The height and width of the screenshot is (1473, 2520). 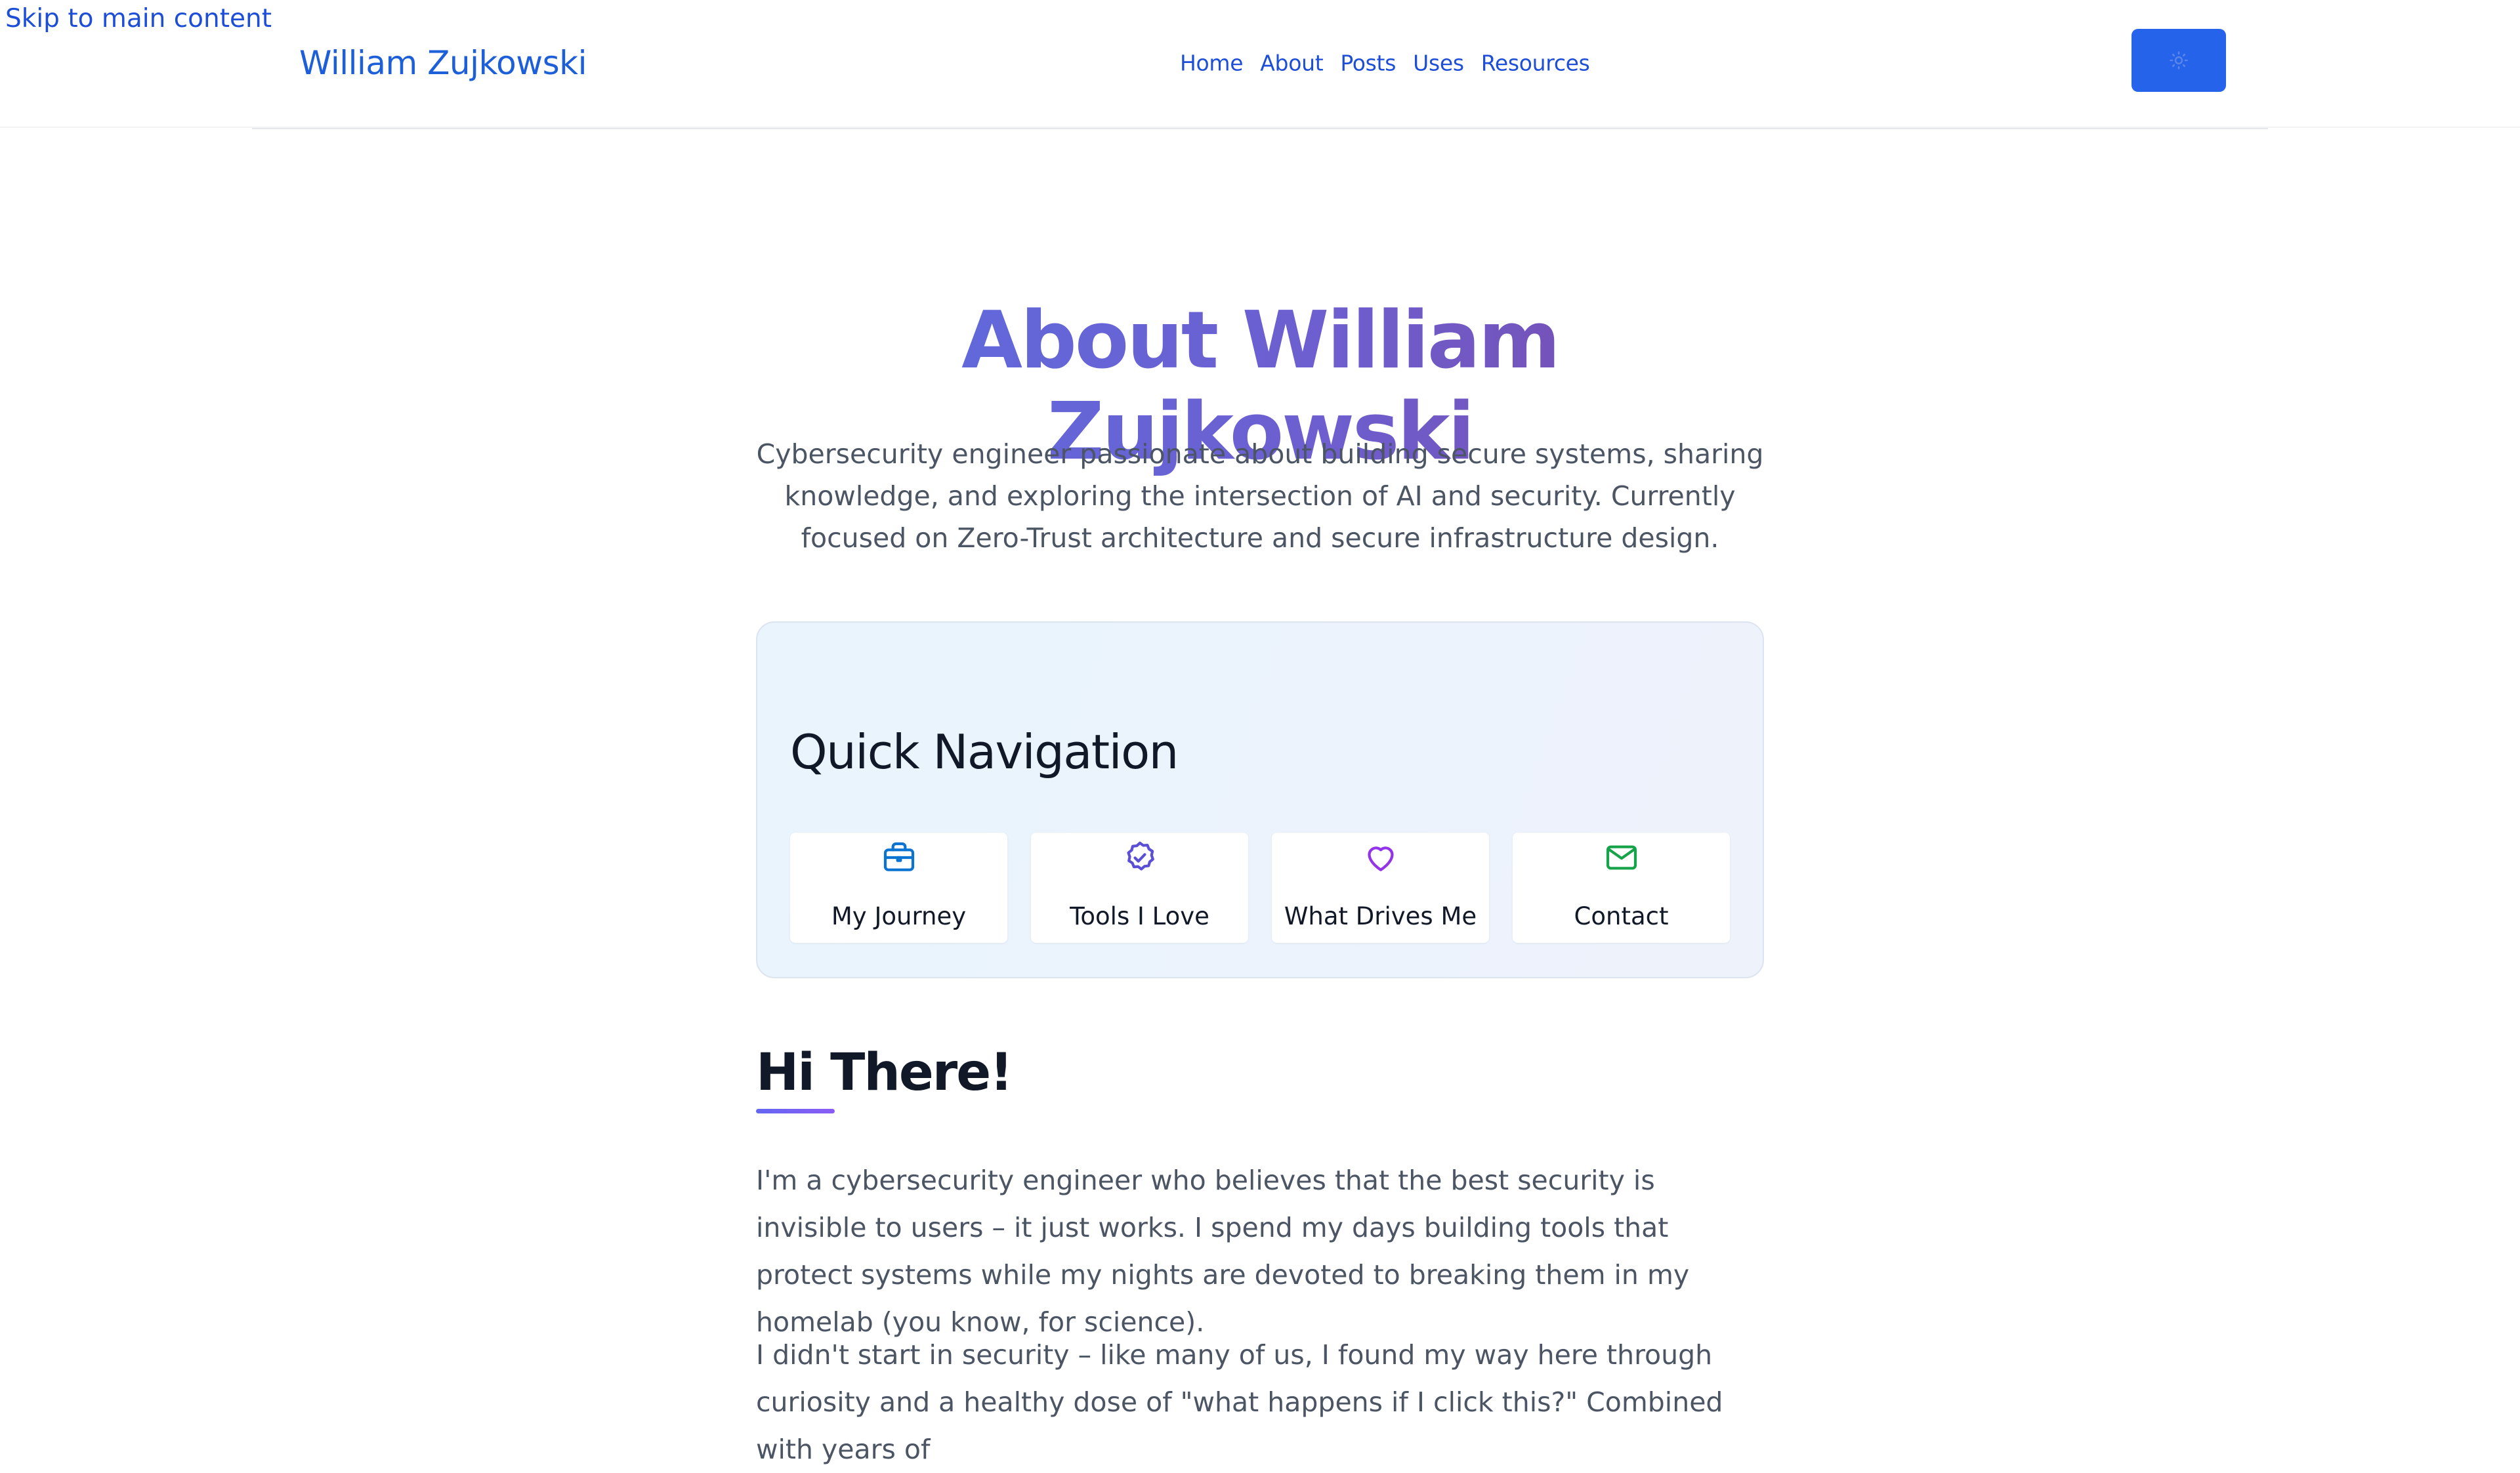 I want to click on header-divider, so click(x=1260, y=128).